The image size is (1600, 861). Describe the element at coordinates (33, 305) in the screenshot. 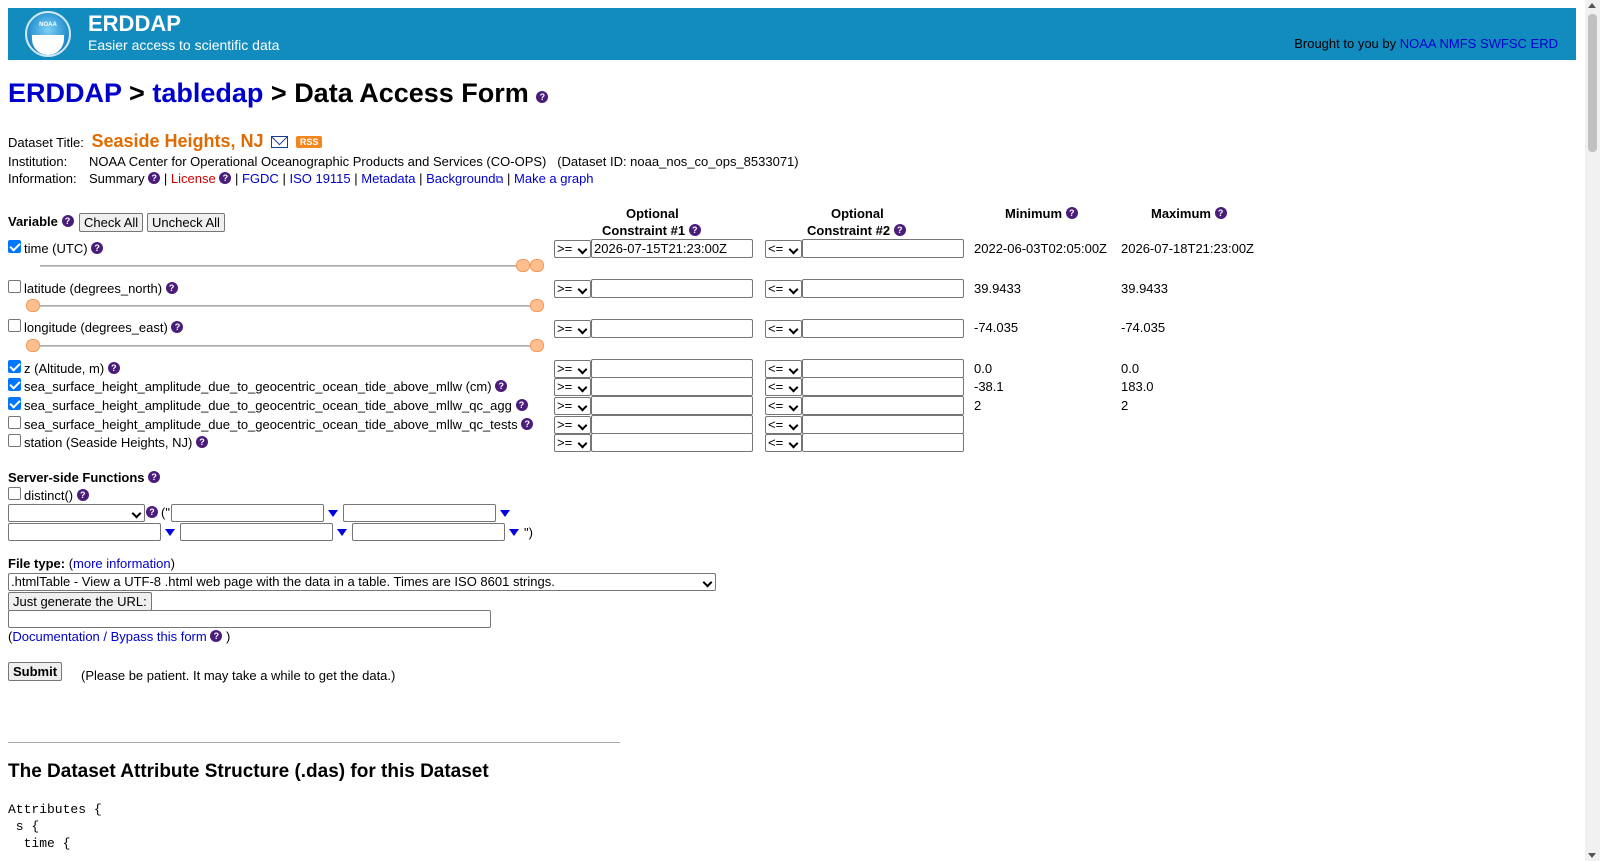

I see `latitude-slider-handle-left` at that location.